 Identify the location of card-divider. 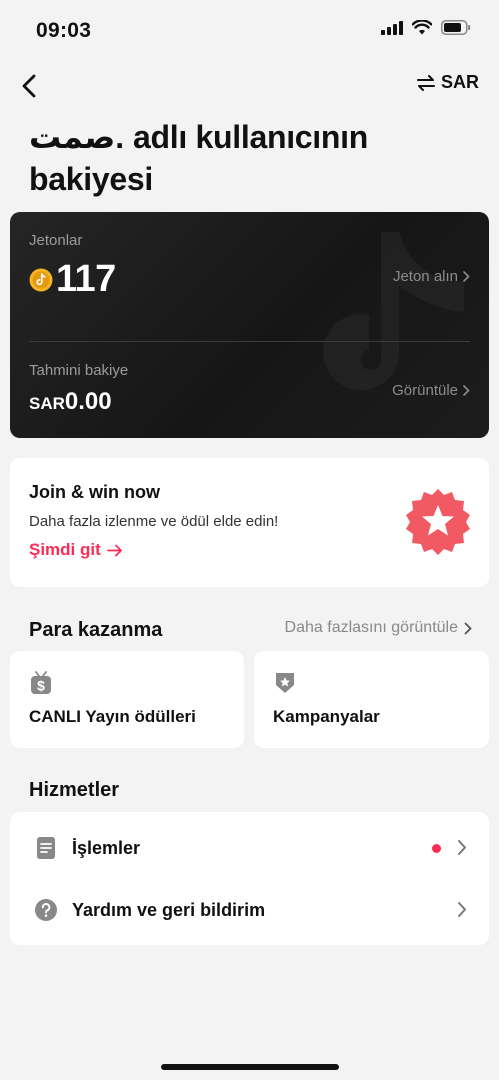
(249, 341).